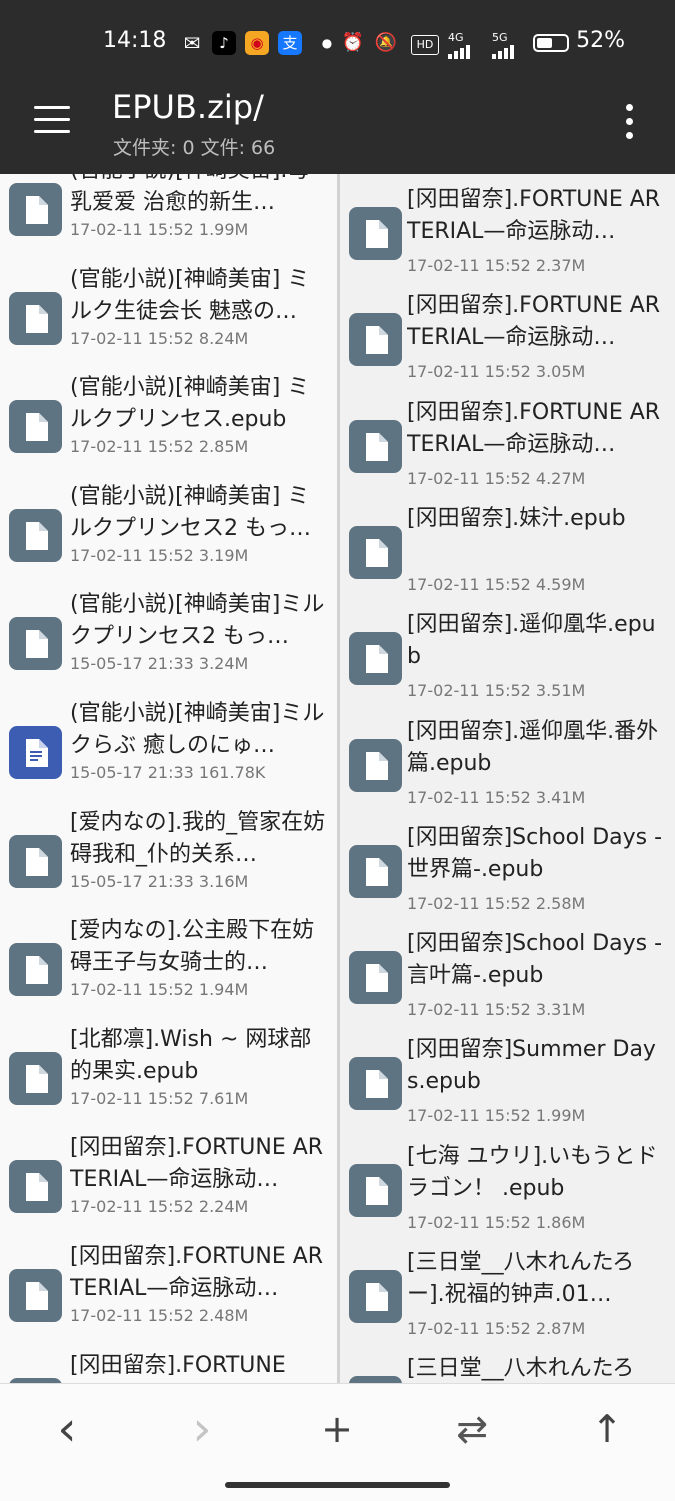 Image resolution: width=675 pixels, height=1501 pixels. What do you see at coordinates (496, 903) in the screenshot?
I see `file-meta: 17-02-11 15:52 2.58M` at bounding box center [496, 903].